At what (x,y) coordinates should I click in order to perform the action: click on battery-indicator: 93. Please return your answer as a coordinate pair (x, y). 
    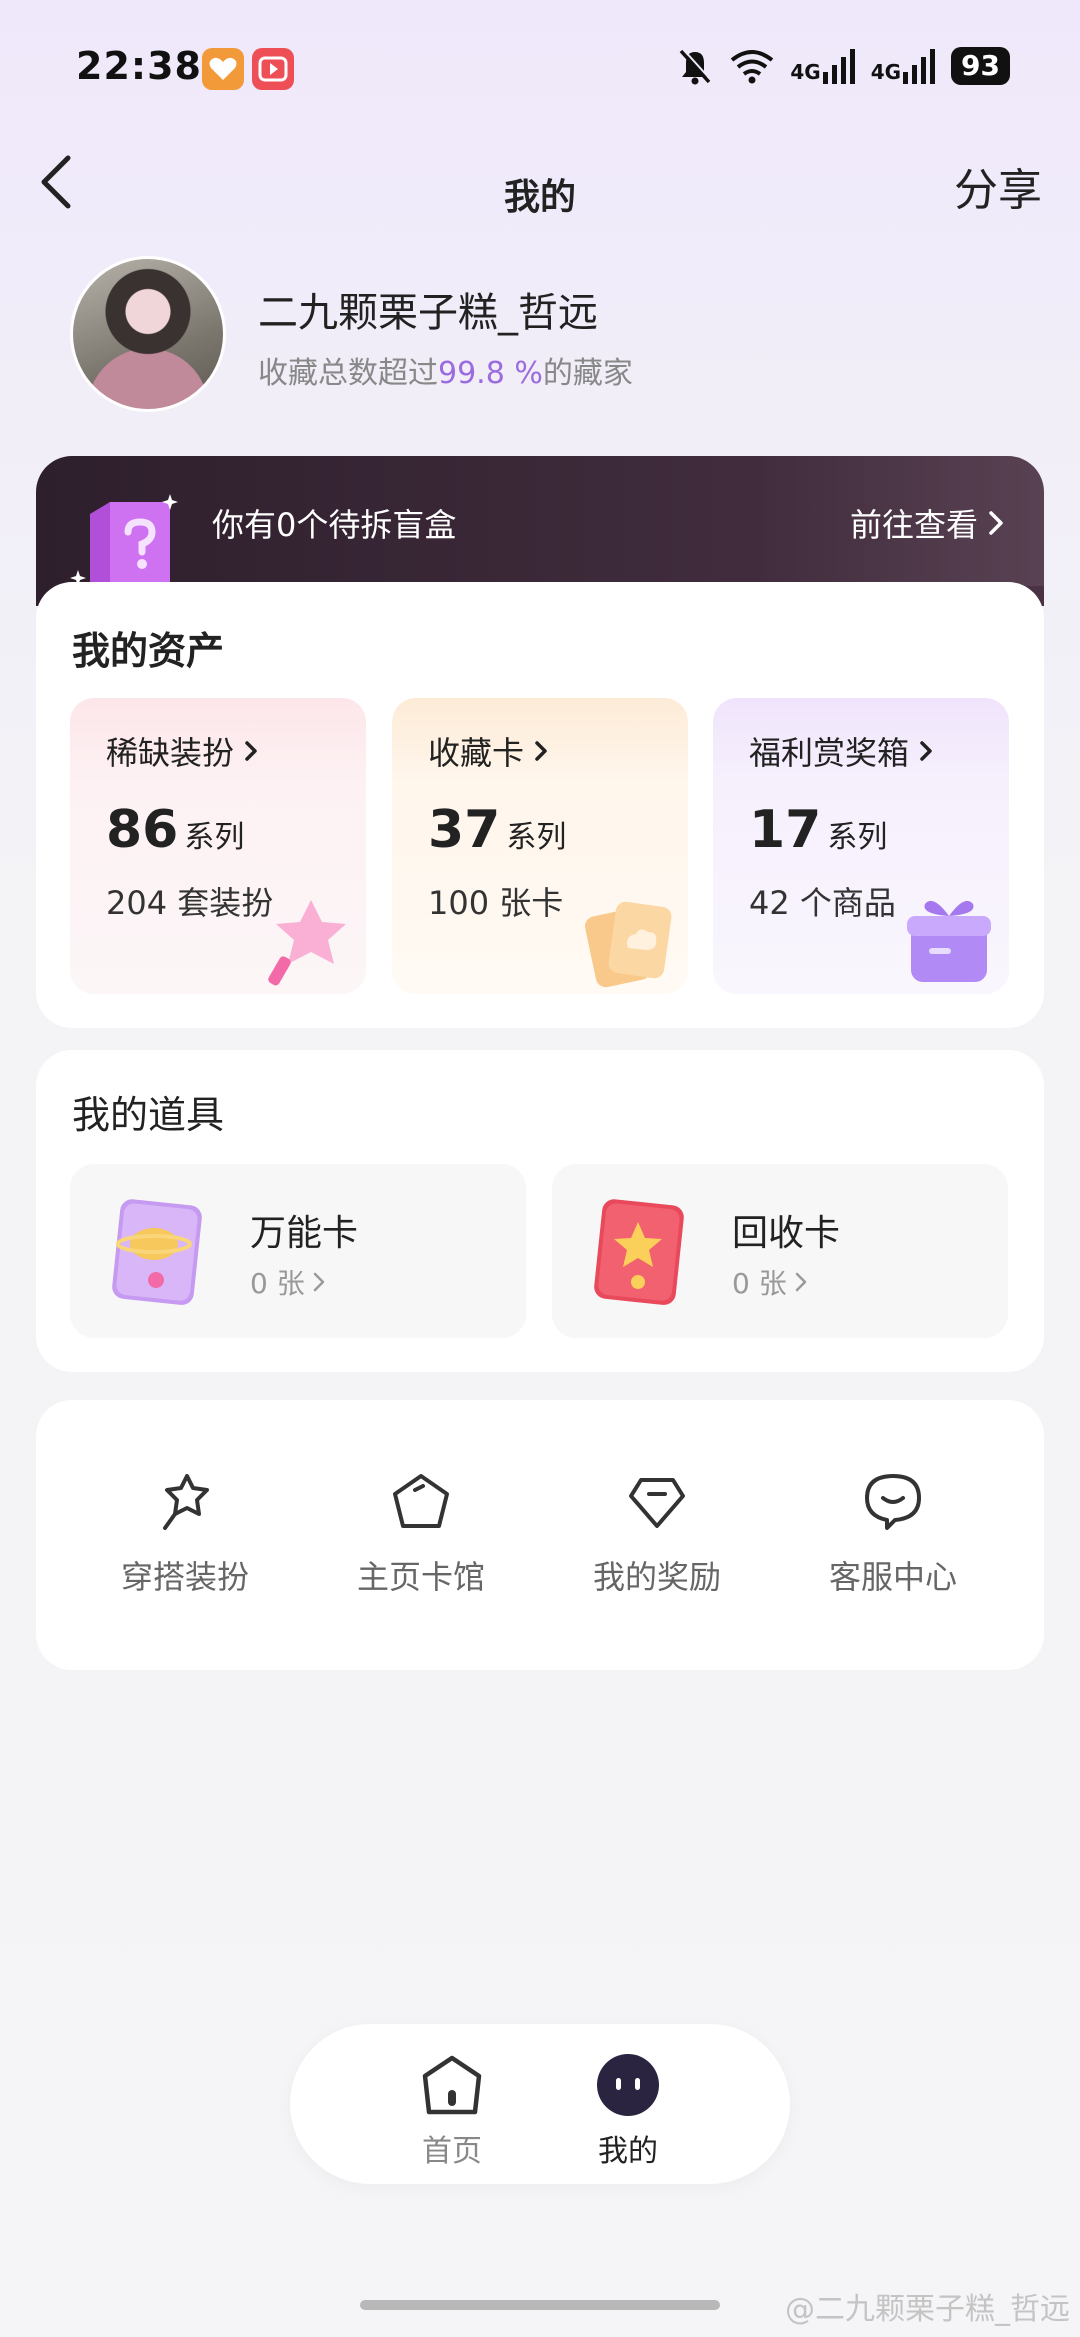
    Looking at the image, I should click on (980, 66).